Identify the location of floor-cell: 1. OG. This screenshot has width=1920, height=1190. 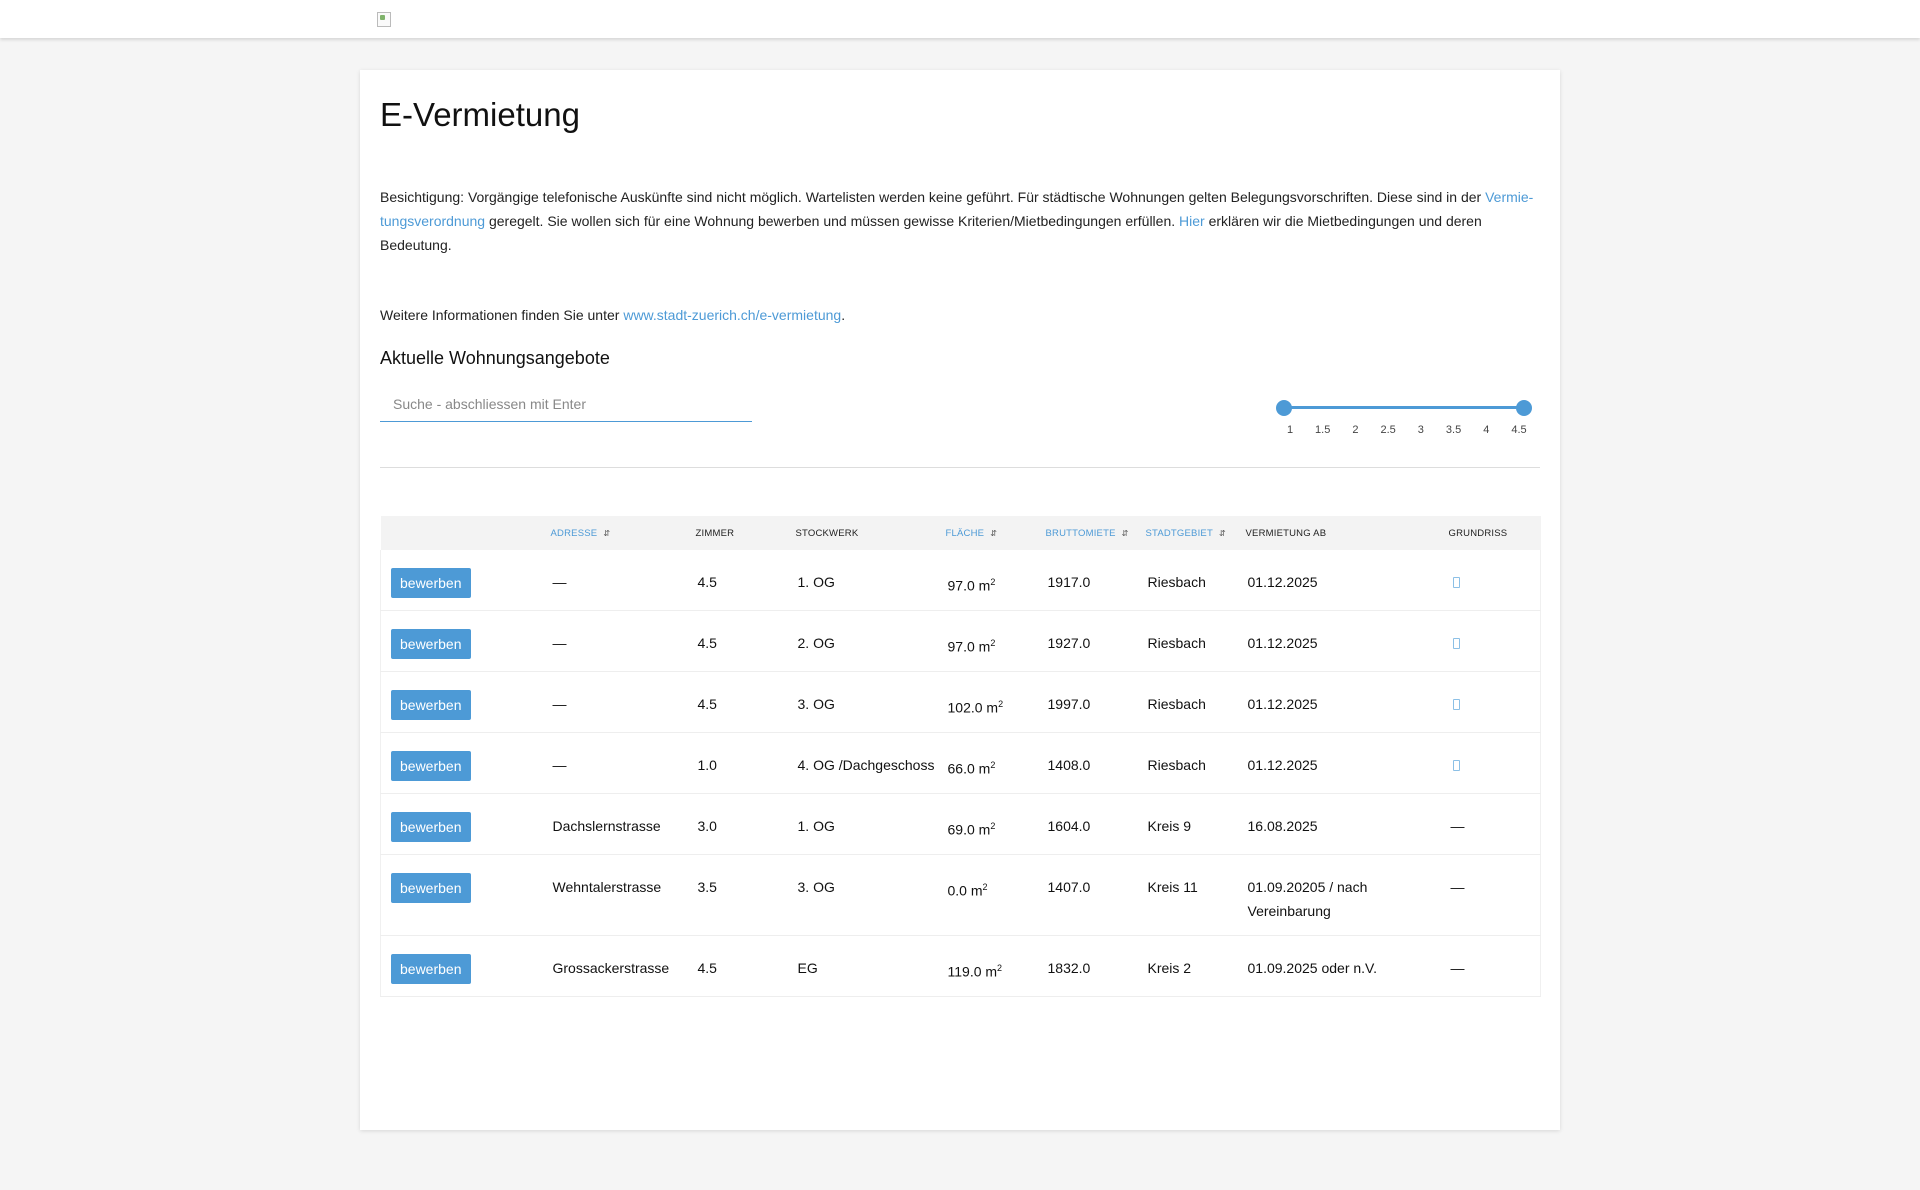
(868, 580).